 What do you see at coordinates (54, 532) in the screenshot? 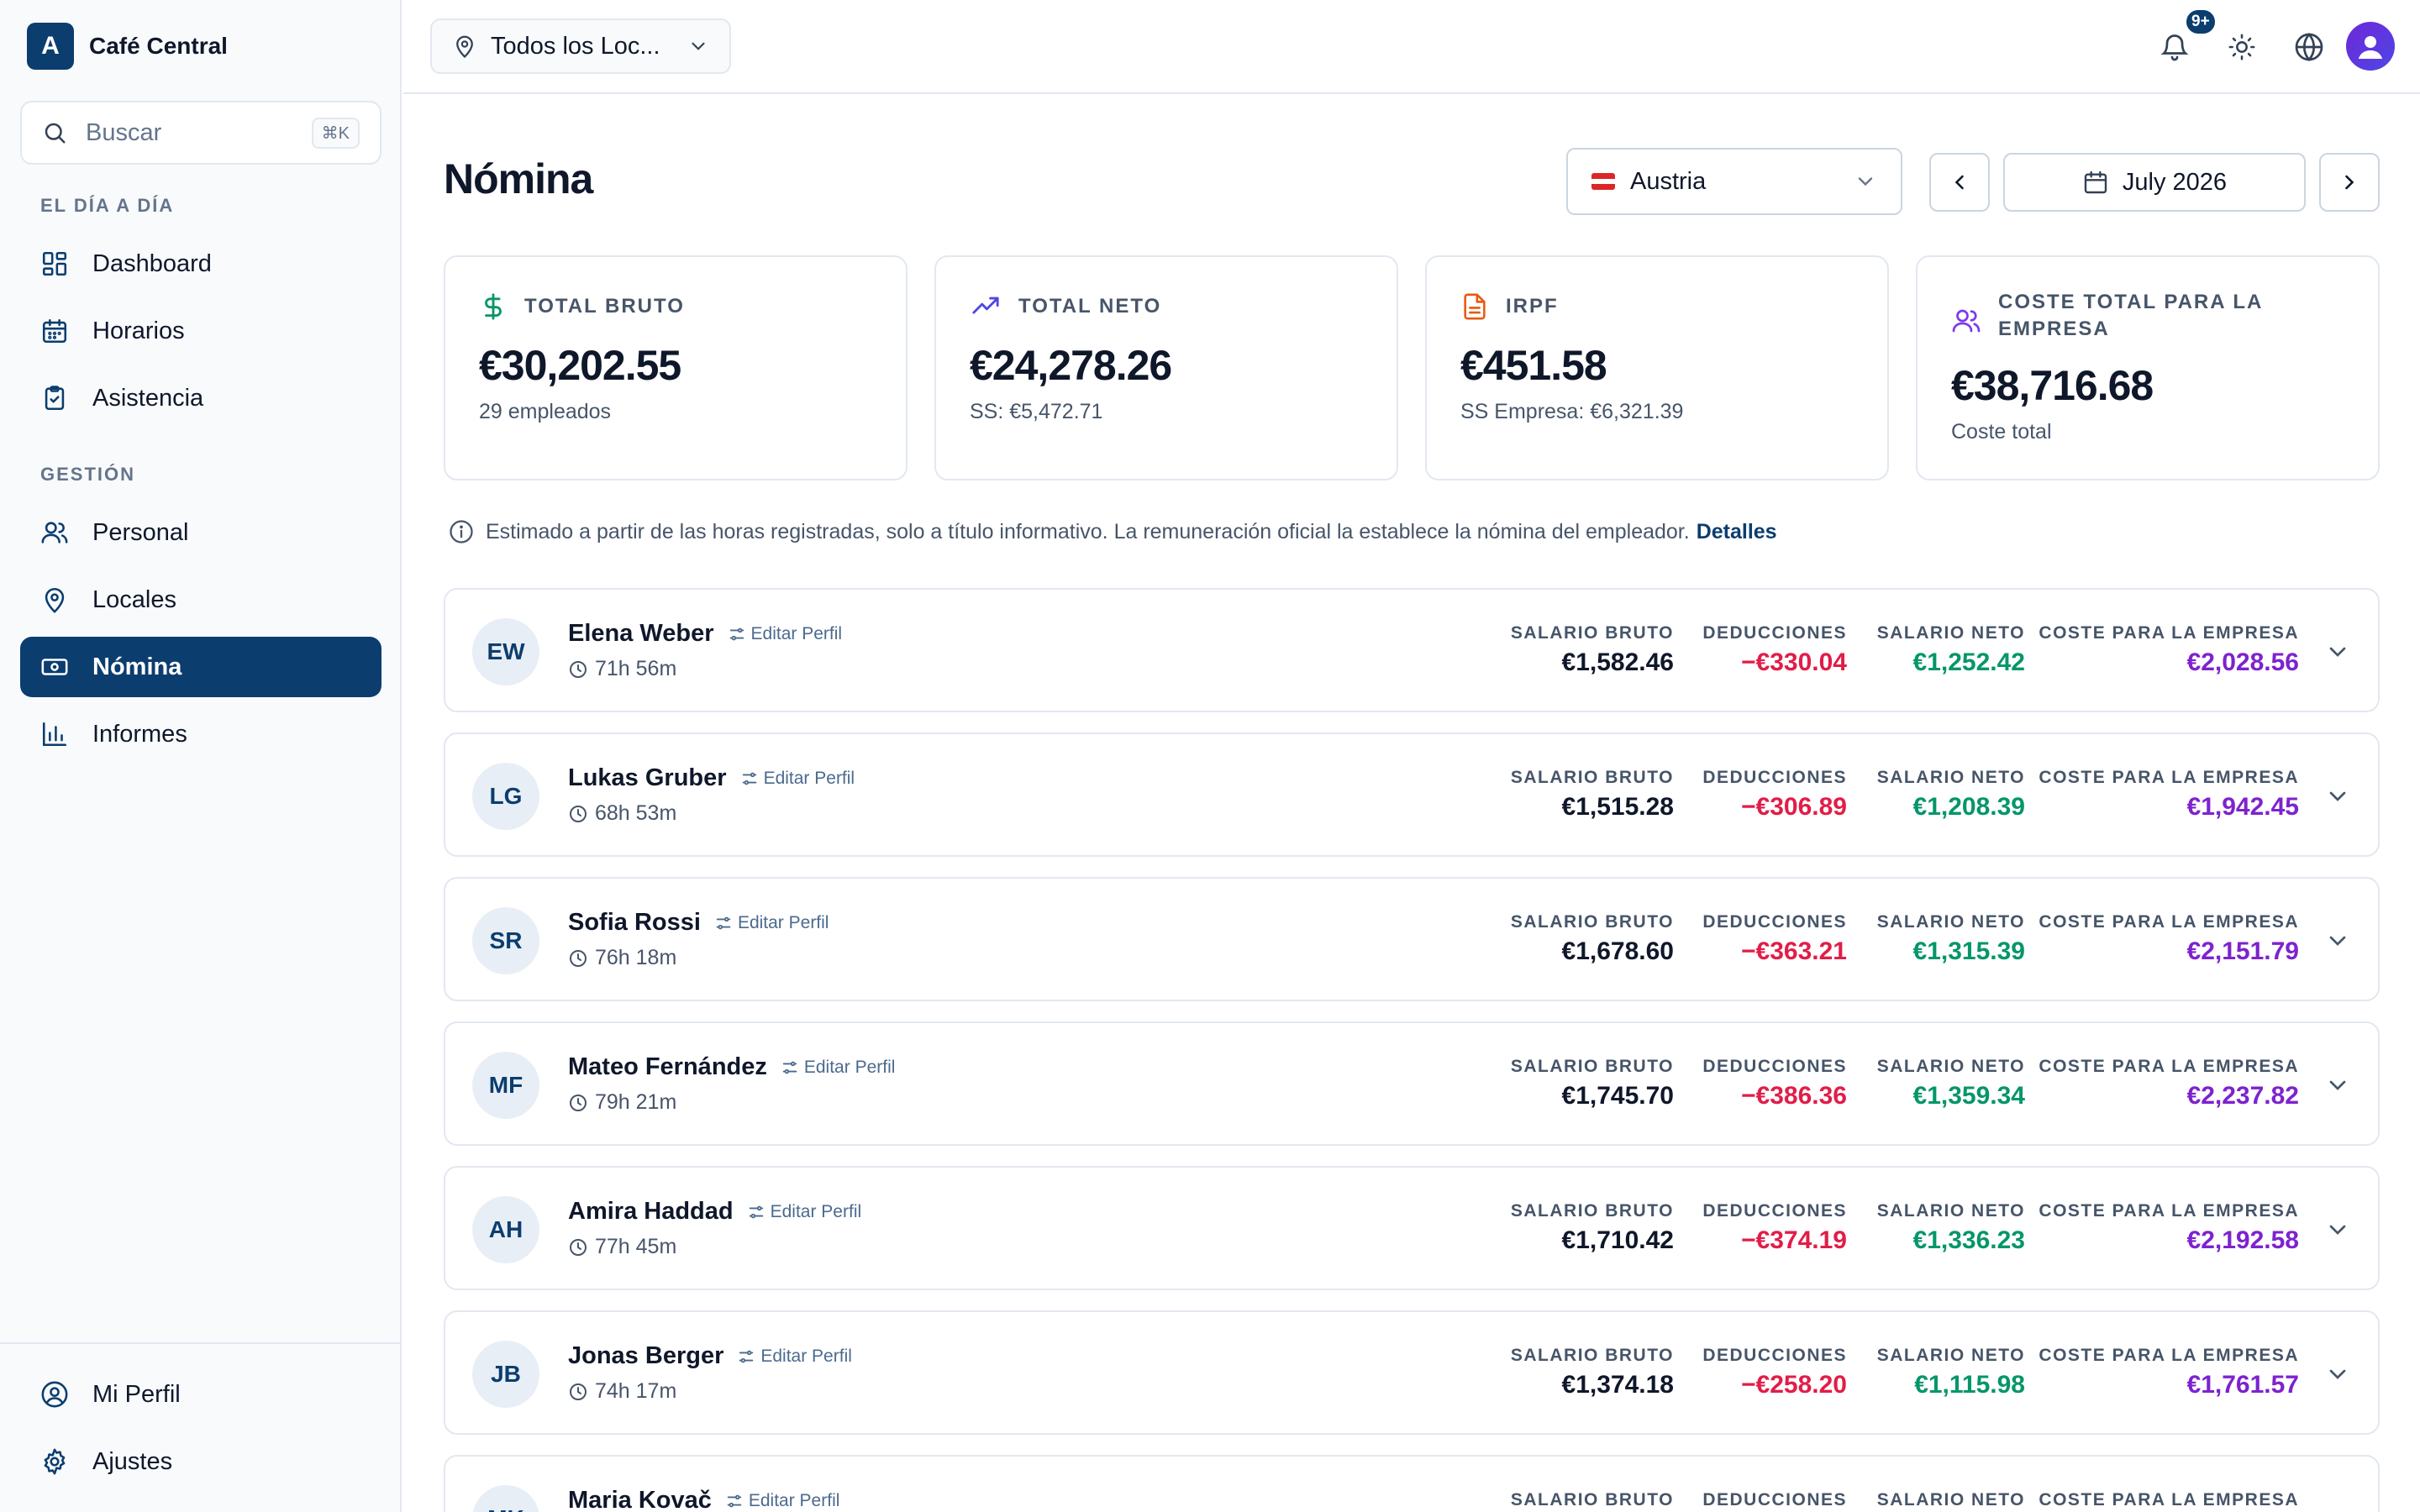
I see `users-icon` at bounding box center [54, 532].